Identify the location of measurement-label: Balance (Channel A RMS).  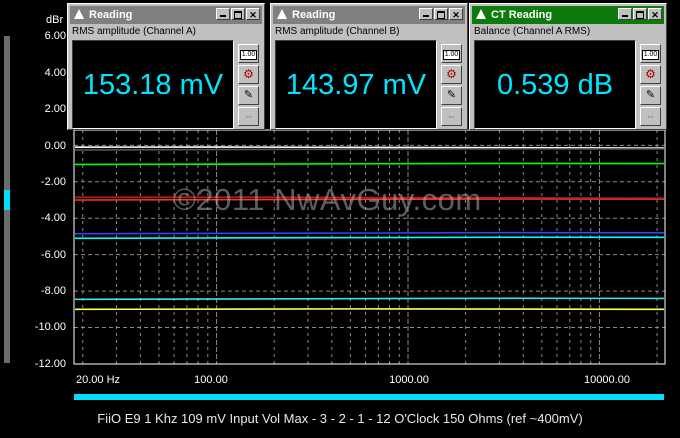
(532, 31).